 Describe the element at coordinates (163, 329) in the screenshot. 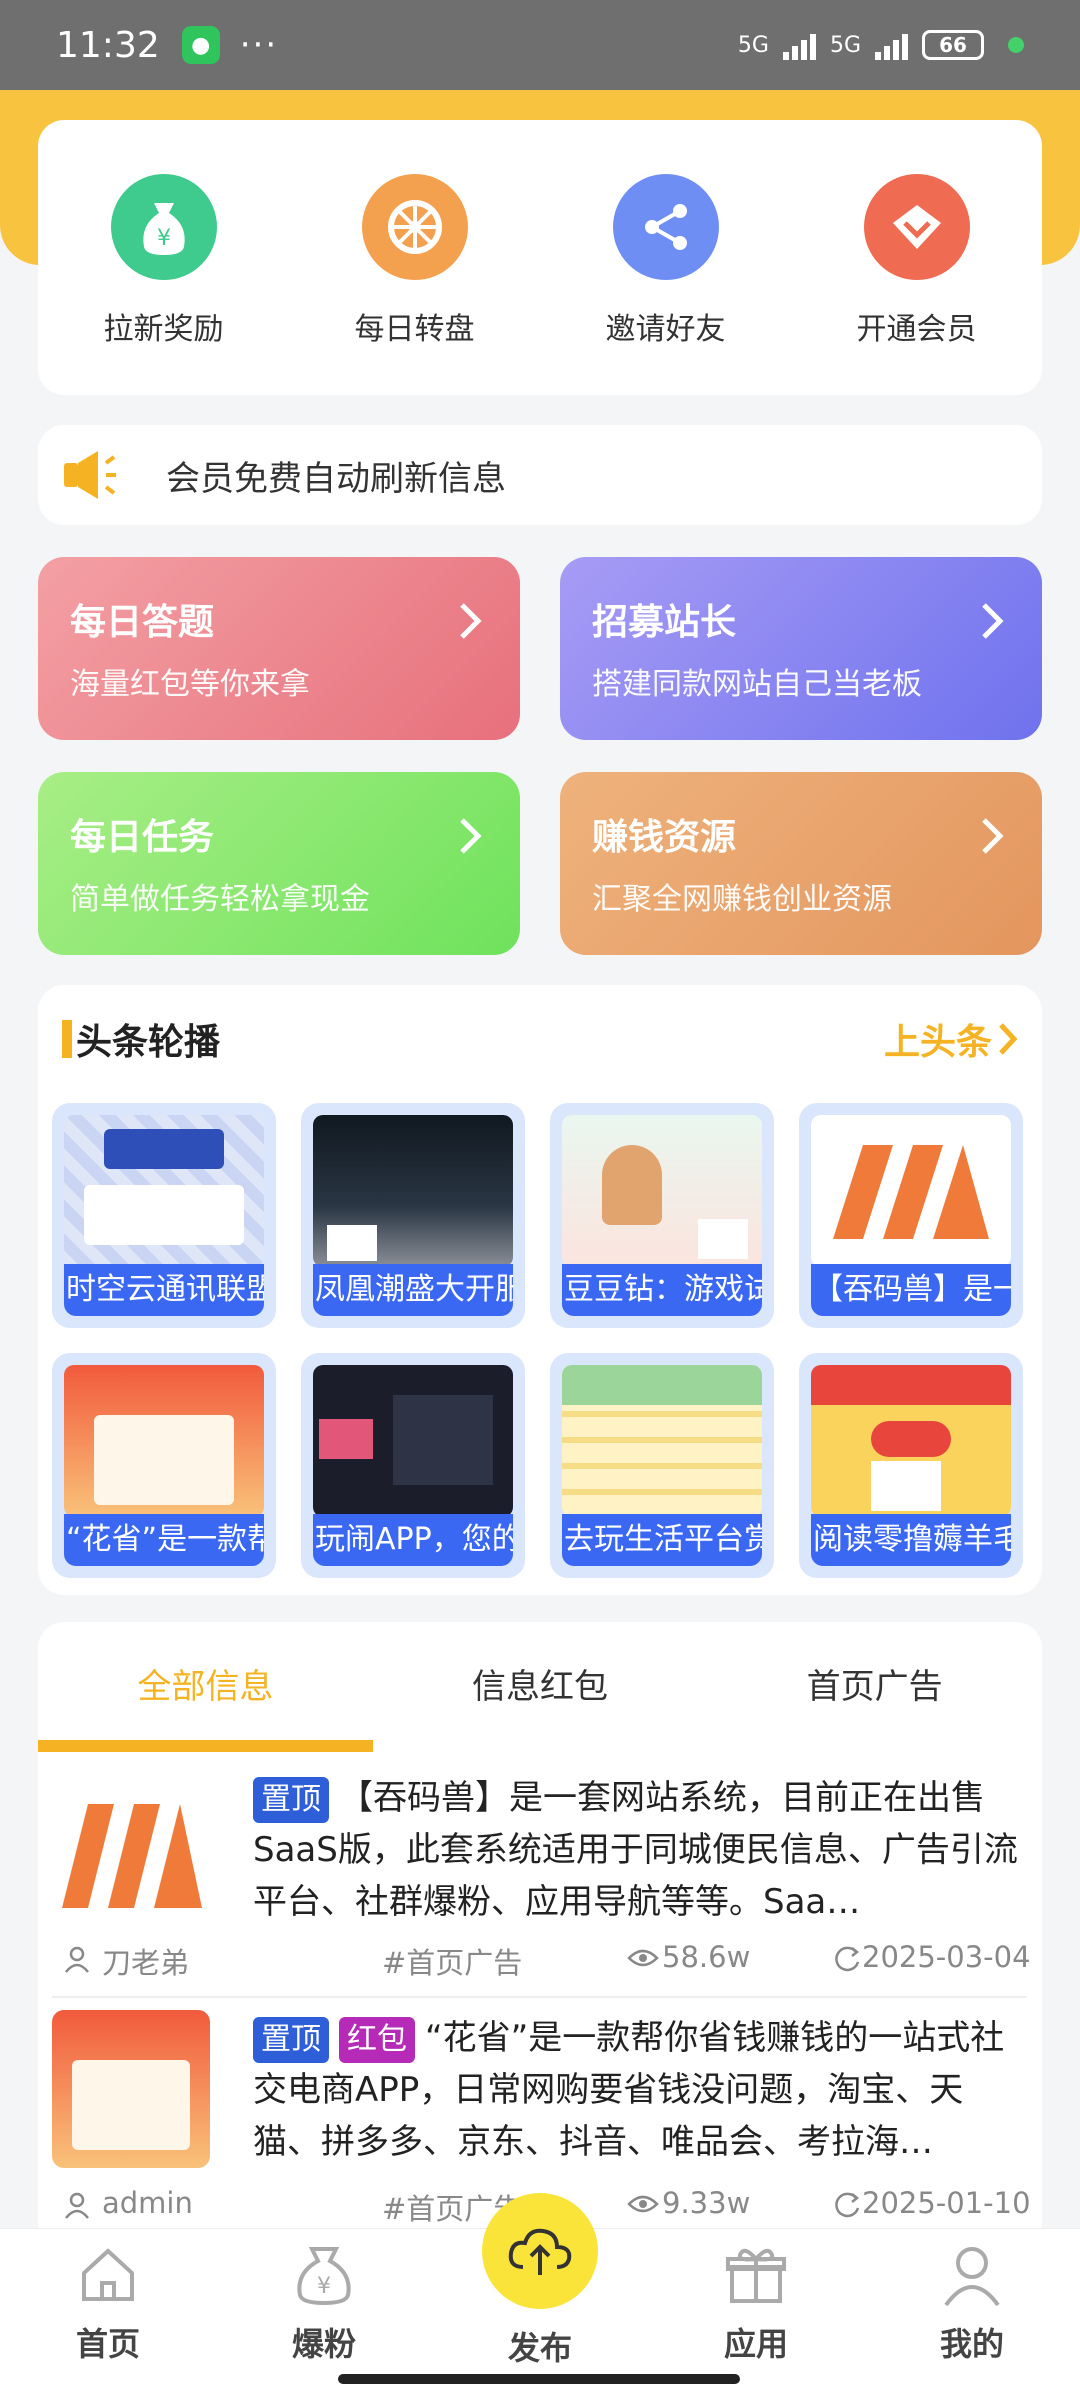

I see `quick-action-label: 拉新奖励` at that location.